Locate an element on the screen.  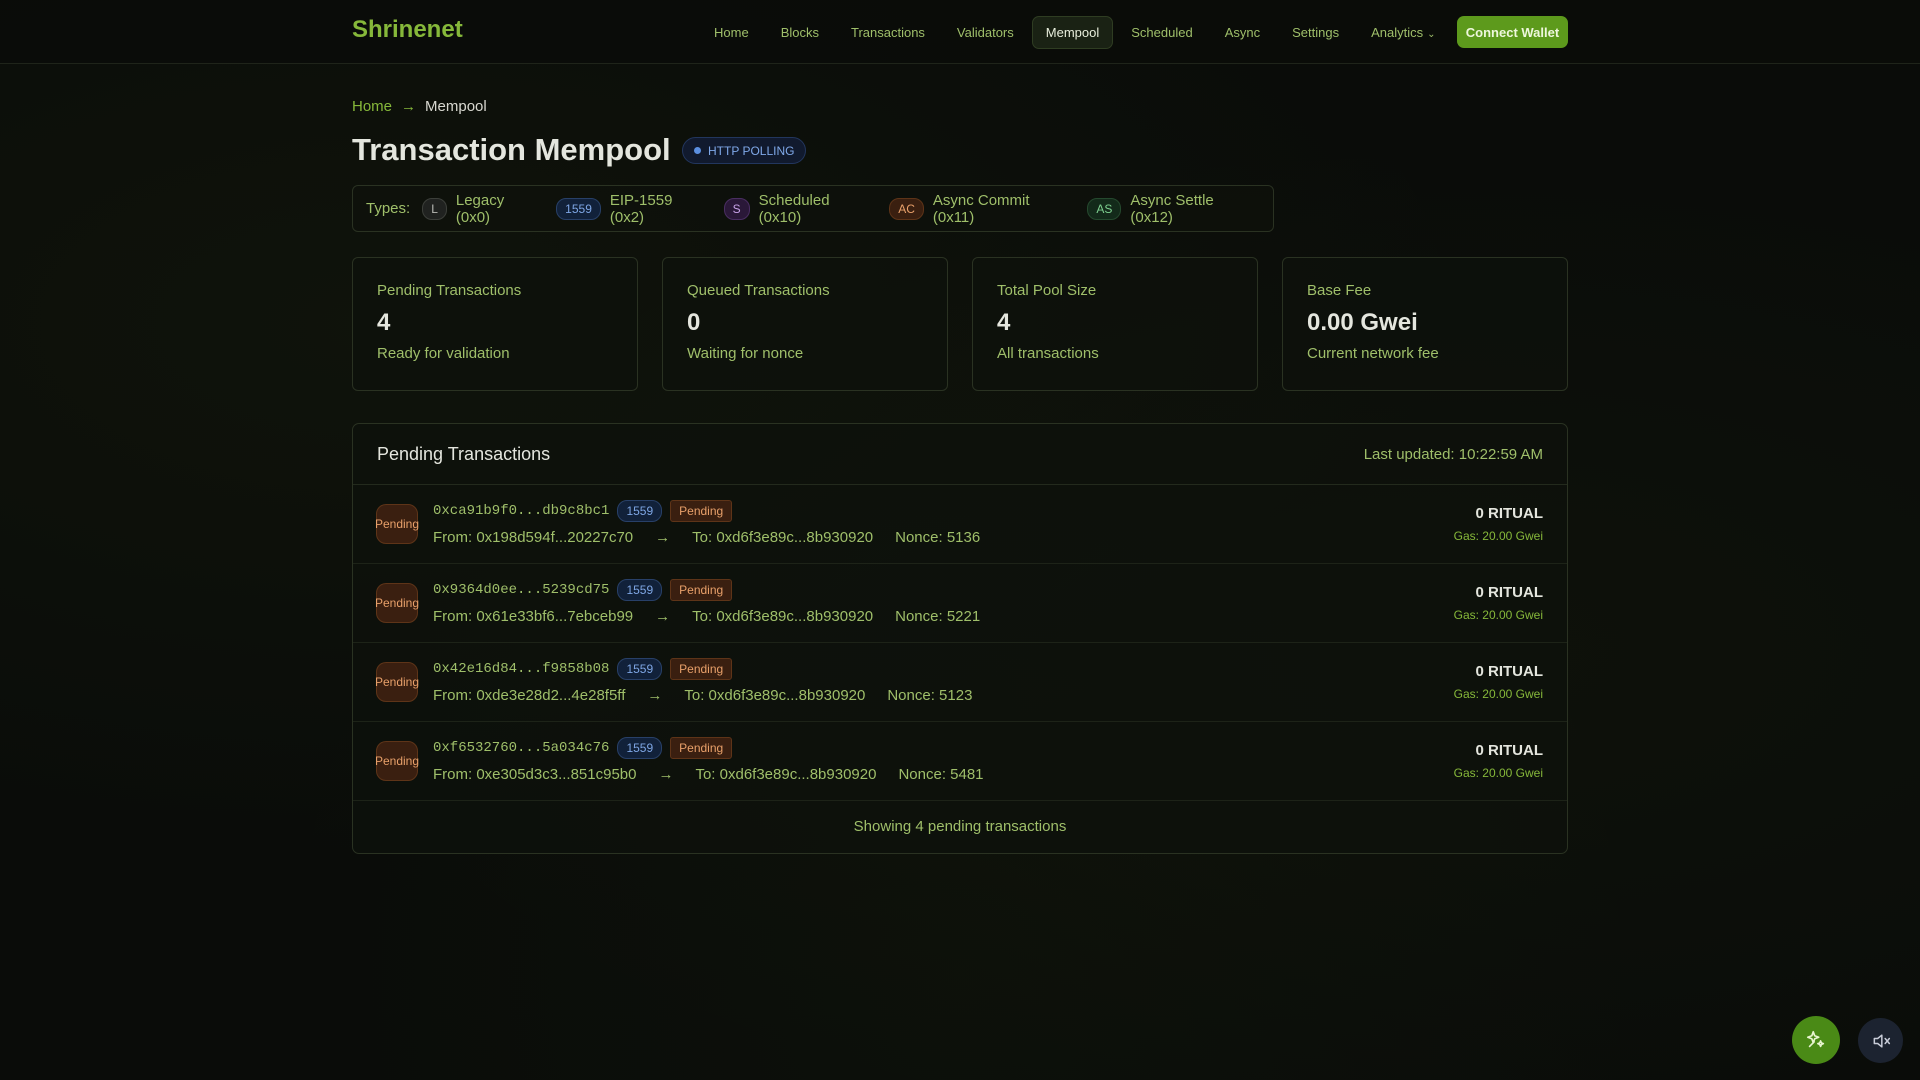
type-eip1559: 1559 EIP-1559 (0x2) is located at coordinates (631, 209).